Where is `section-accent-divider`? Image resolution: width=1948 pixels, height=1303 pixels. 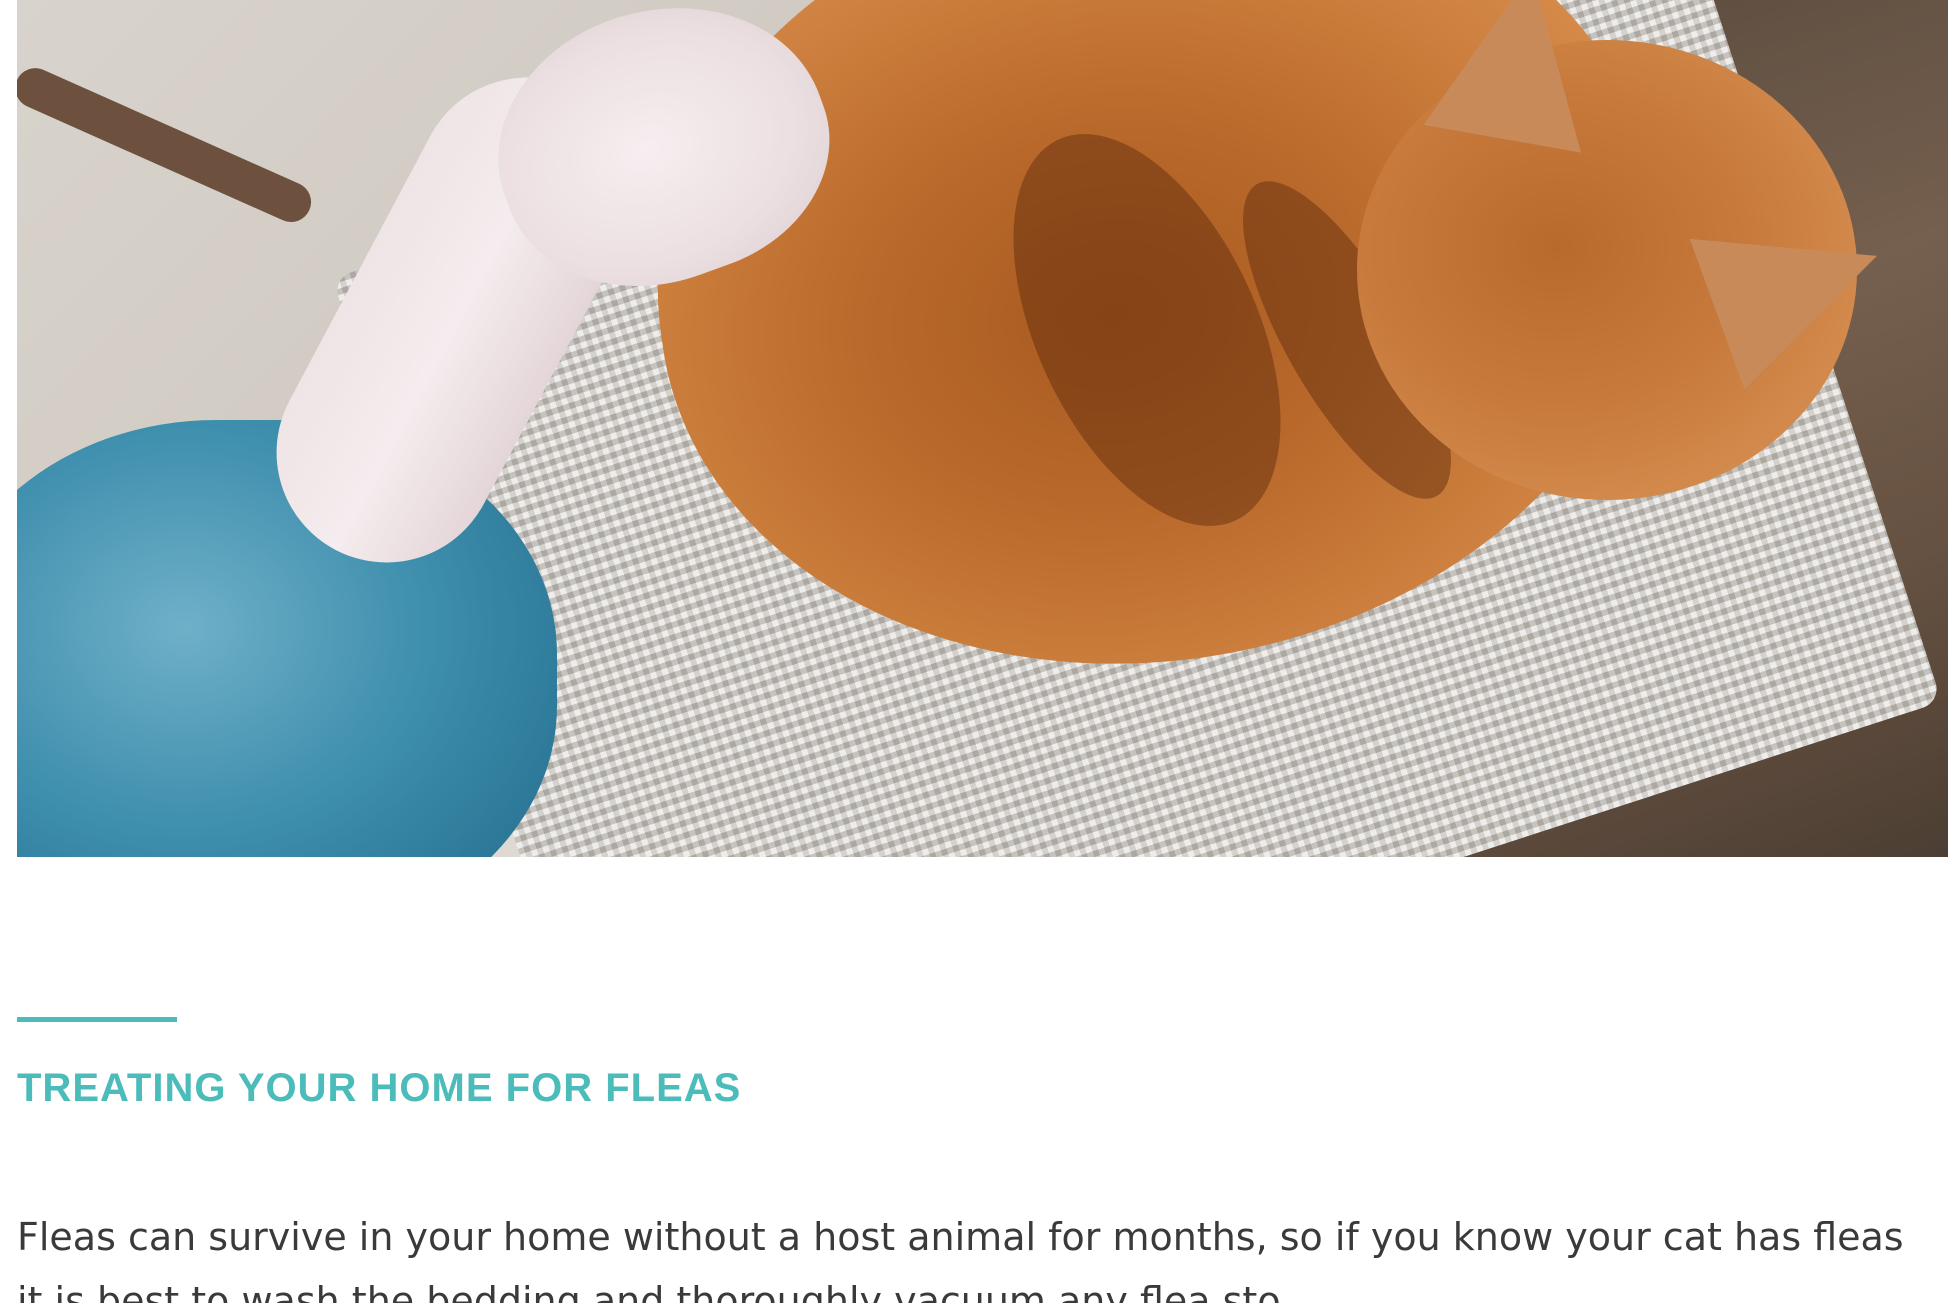
section-accent-divider is located at coordinates (97, 1019).